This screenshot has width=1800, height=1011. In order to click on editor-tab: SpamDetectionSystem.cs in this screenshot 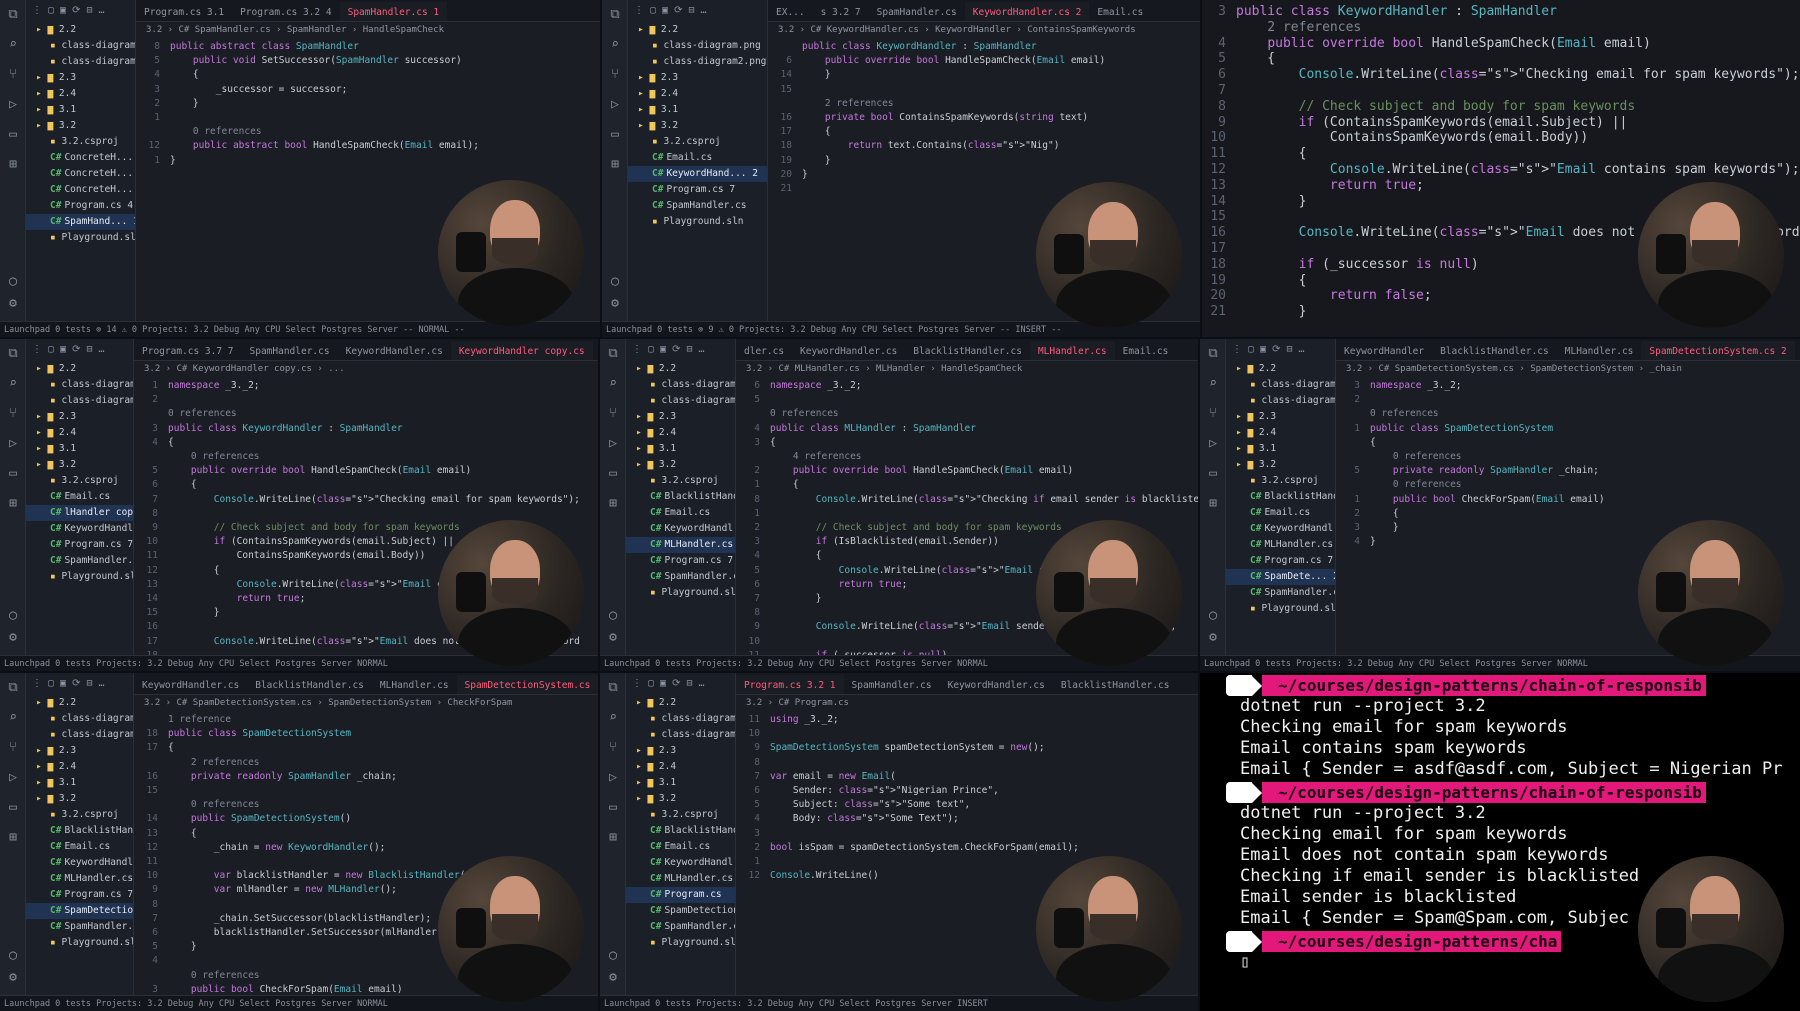, I will do `click(527, 684)`.